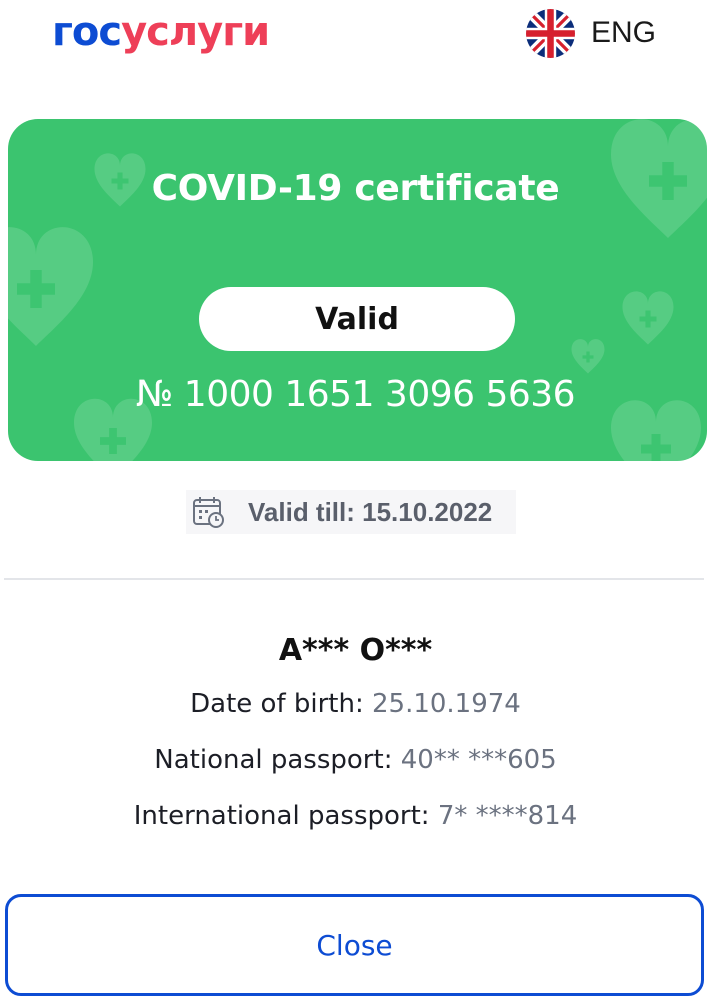 The image size is (711, 1004). Describe the element at coordinates (507, 816) in the screenshot. I see `international-passport-value: 7* ****814` at that location.